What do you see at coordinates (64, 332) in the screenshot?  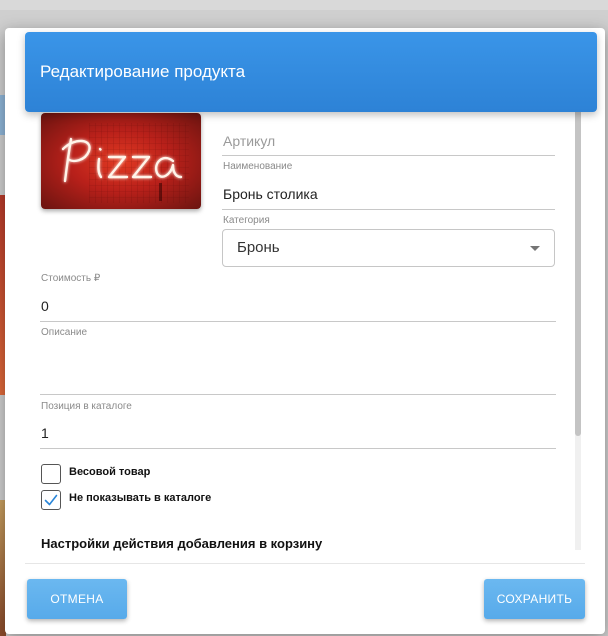 I see `description-label: Описание` at bounding box center [64, 332].